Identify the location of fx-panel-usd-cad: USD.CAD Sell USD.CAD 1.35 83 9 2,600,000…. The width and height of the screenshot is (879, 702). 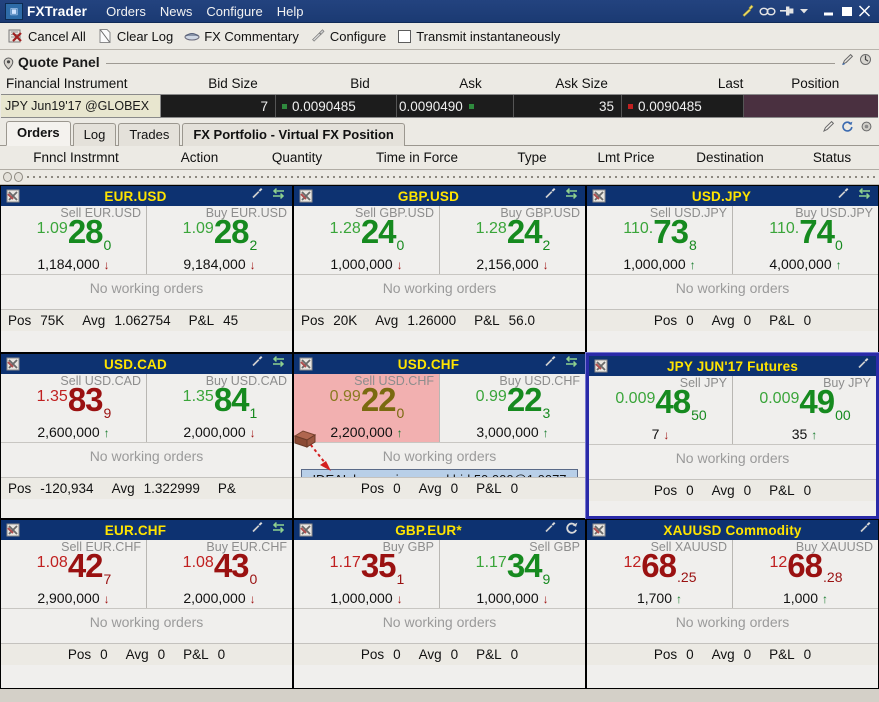
(146, 436).